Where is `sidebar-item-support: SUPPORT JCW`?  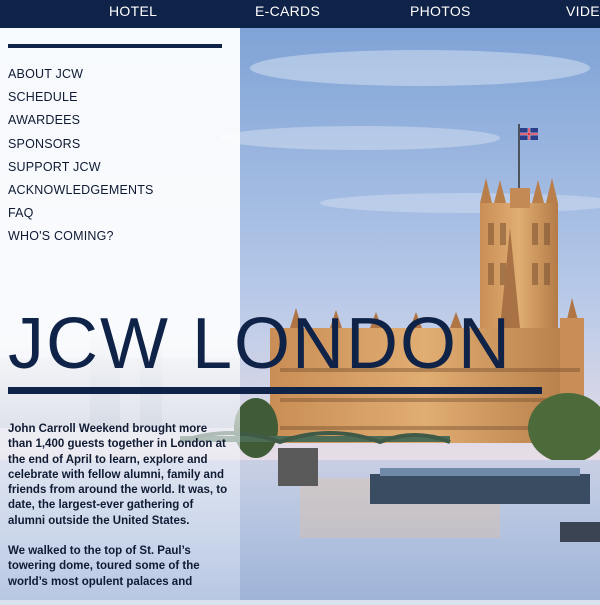 sidebar-item-support: SUPPORT JCW is located at coordinates (81, 167).